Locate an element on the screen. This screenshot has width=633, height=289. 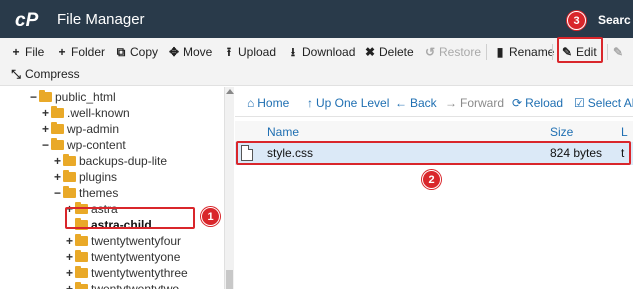
delete-button: ✖ Delete is located at coordinates (389, 52).